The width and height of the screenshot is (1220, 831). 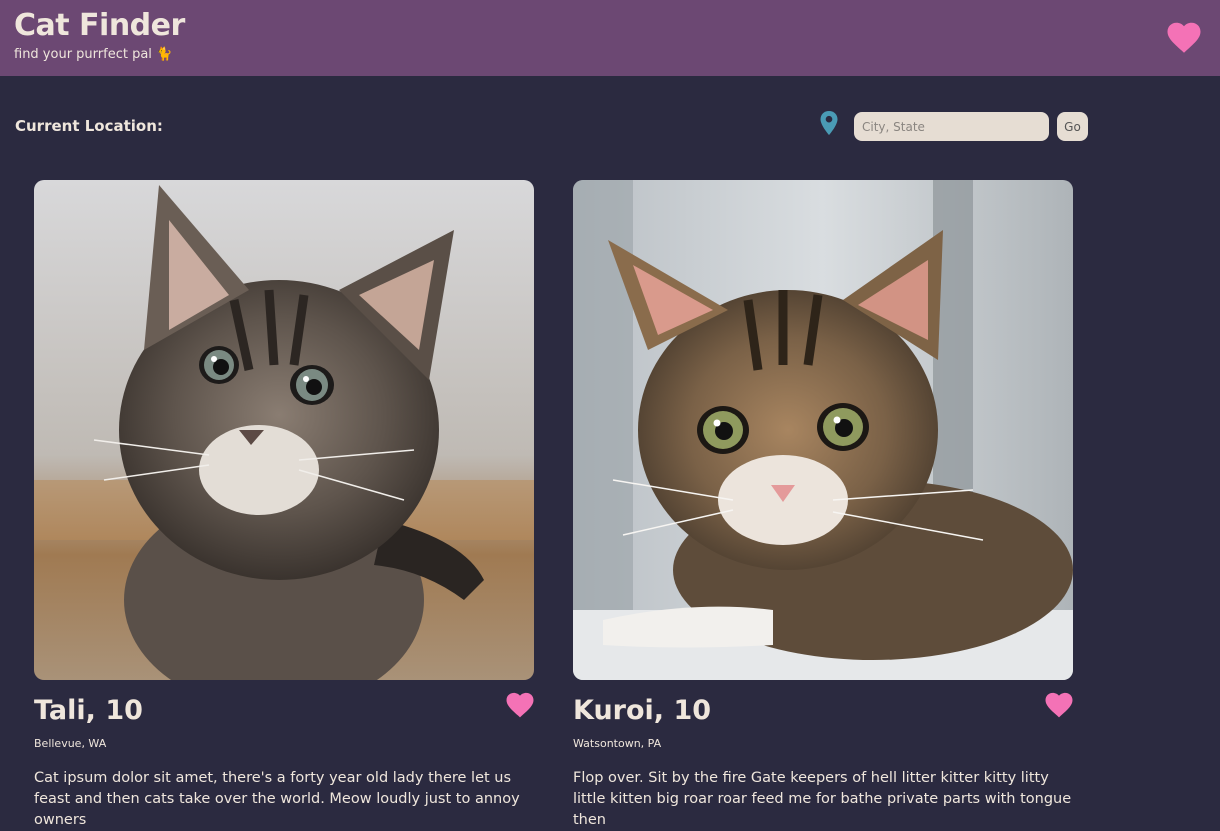 What do you see at coordinates (617, 743) in the screenshot?
I see `cat-location: Watsontown, PA` at bounding box center [617, 743].